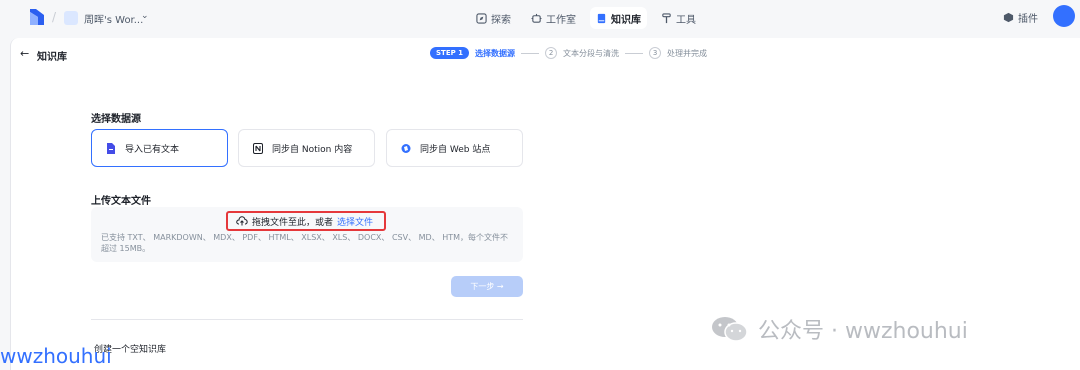 This screenshot has height=370, width=1080. Describe the element at coordinates (501, 20) in the screenshot. I see `nav-explore-label: 探索` at that location.